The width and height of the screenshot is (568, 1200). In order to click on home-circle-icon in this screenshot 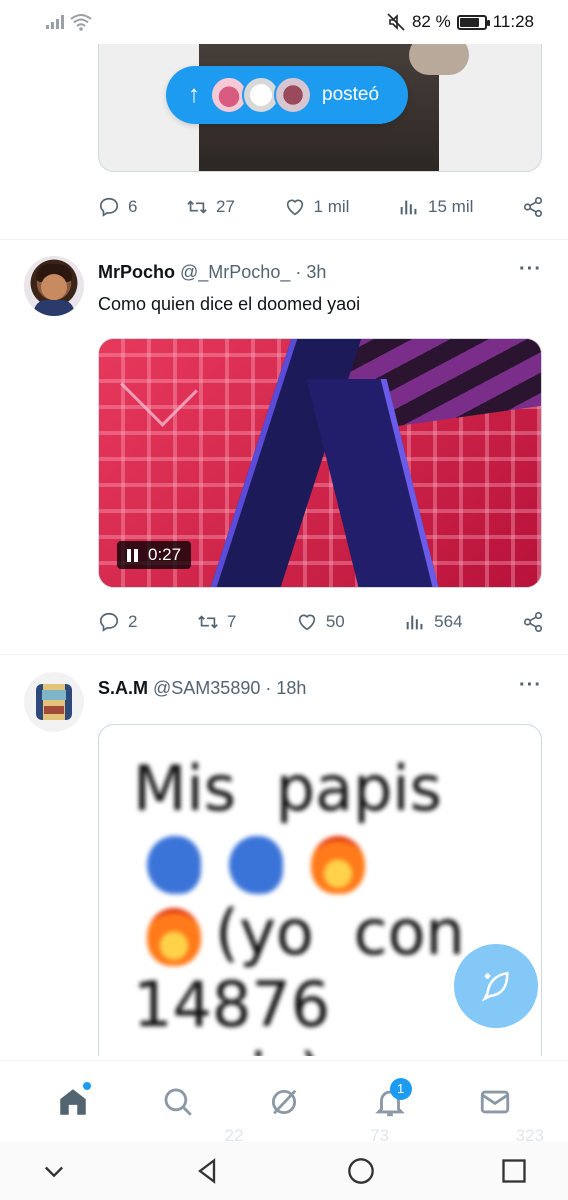, I will do `click(360, 1171)`.